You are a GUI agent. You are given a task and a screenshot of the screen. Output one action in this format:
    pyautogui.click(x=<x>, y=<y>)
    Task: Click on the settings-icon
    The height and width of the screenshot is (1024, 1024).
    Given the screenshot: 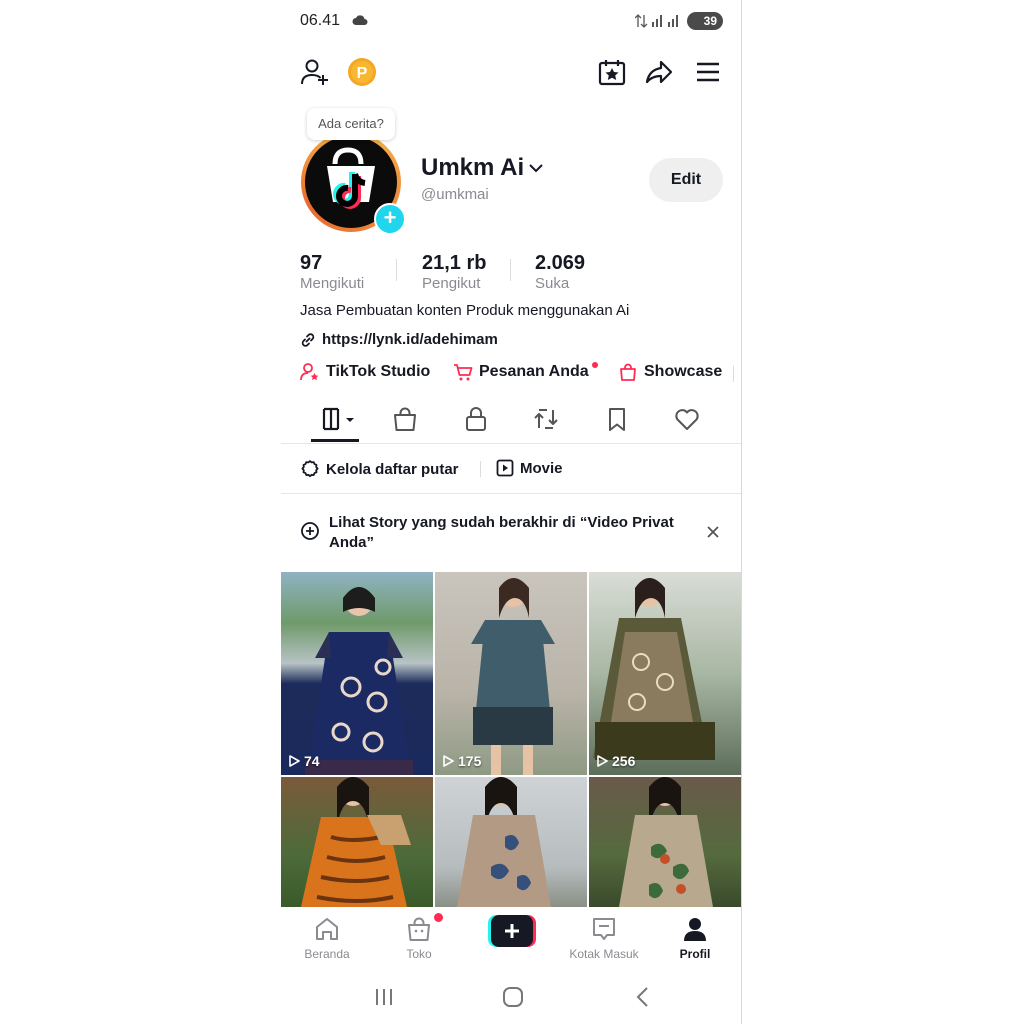 What is the action you would take?
    pyautogui.click(x=310, y=469)
    